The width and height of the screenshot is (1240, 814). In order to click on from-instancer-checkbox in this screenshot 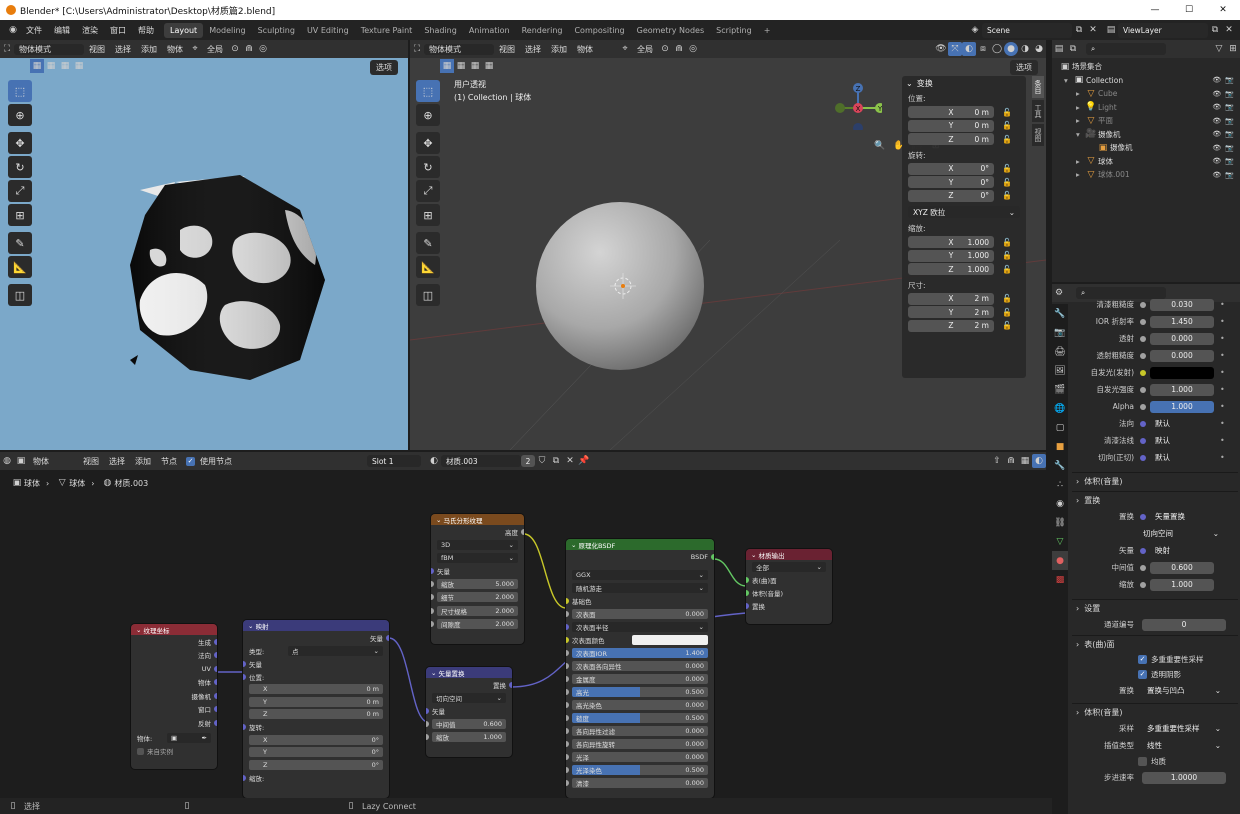, I will do `click(140, 751)`.